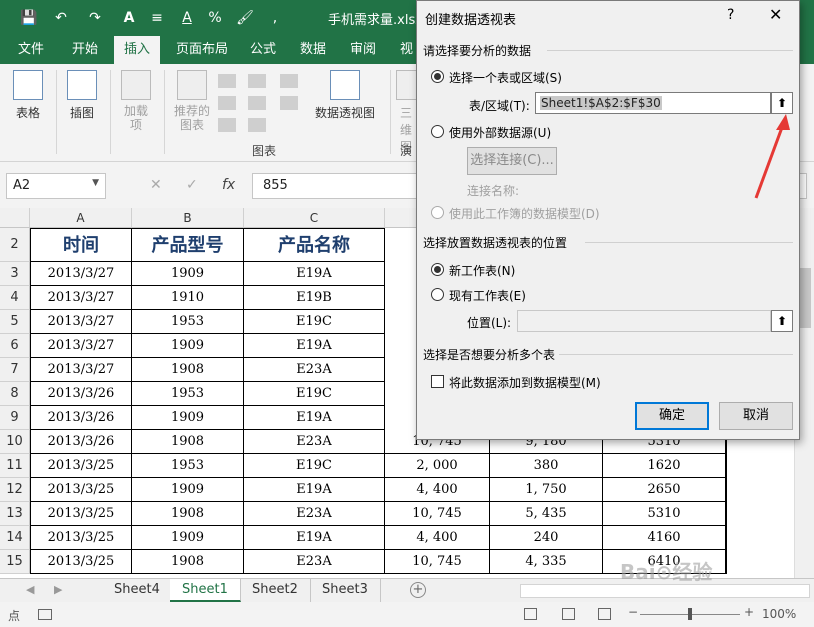 Image resolution: width=814 pixels, height=627 pixels. Describe the element at coordinates (665, 514) in the screenshot. I see `table-cell: 5310` at that location.